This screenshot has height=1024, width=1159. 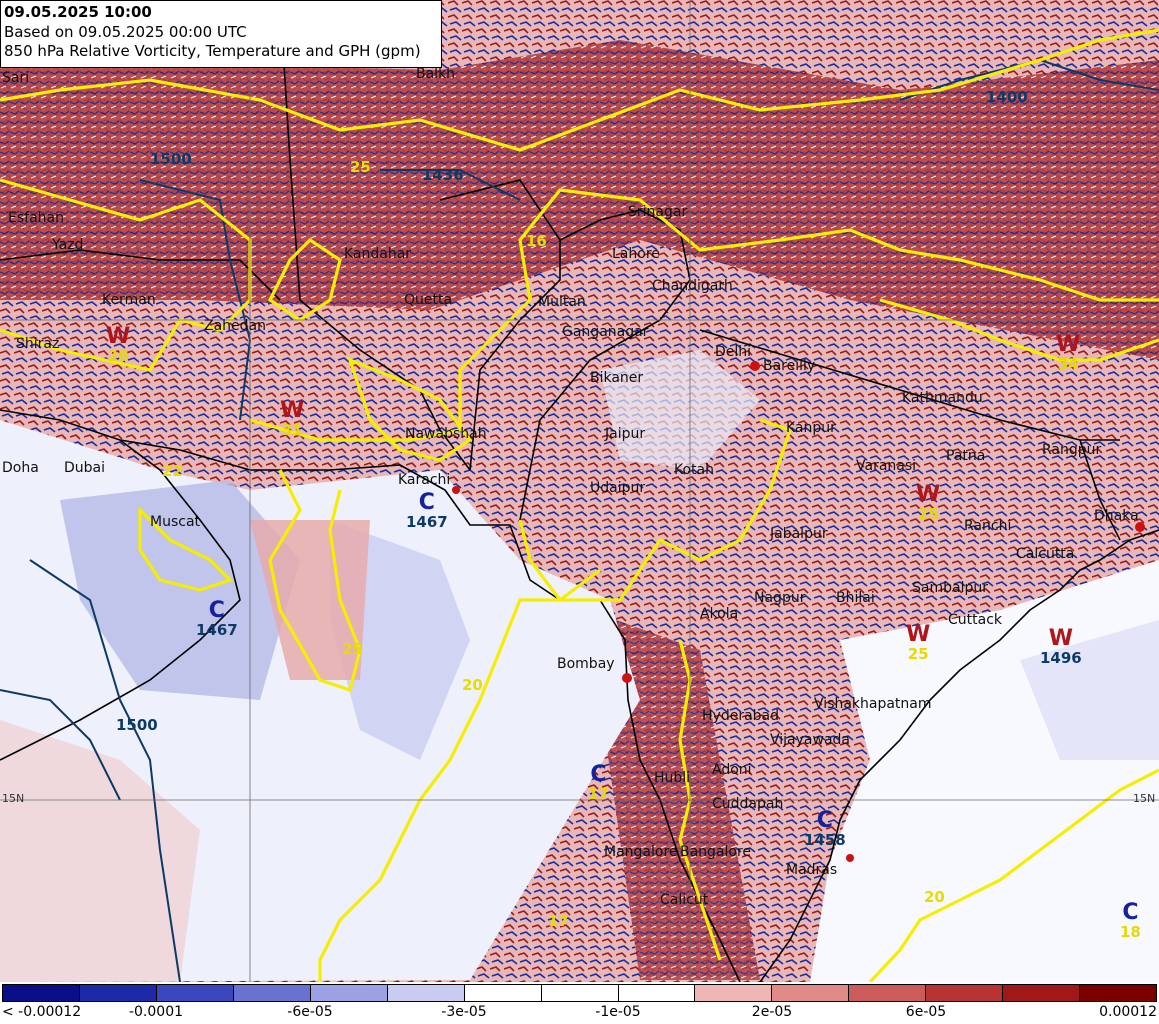 What do you see at coordinates (42, 1012) in the screenshot?
I see `colorbar-tick-label: < -0.00012` at bounding box center [42, 1012].